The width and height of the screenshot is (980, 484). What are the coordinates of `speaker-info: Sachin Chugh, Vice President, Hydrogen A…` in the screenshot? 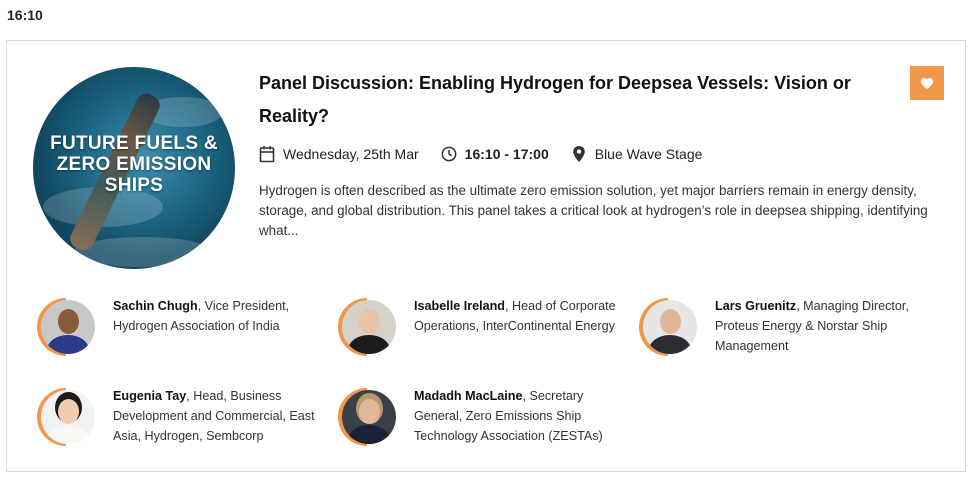 It's located at (220, 316).